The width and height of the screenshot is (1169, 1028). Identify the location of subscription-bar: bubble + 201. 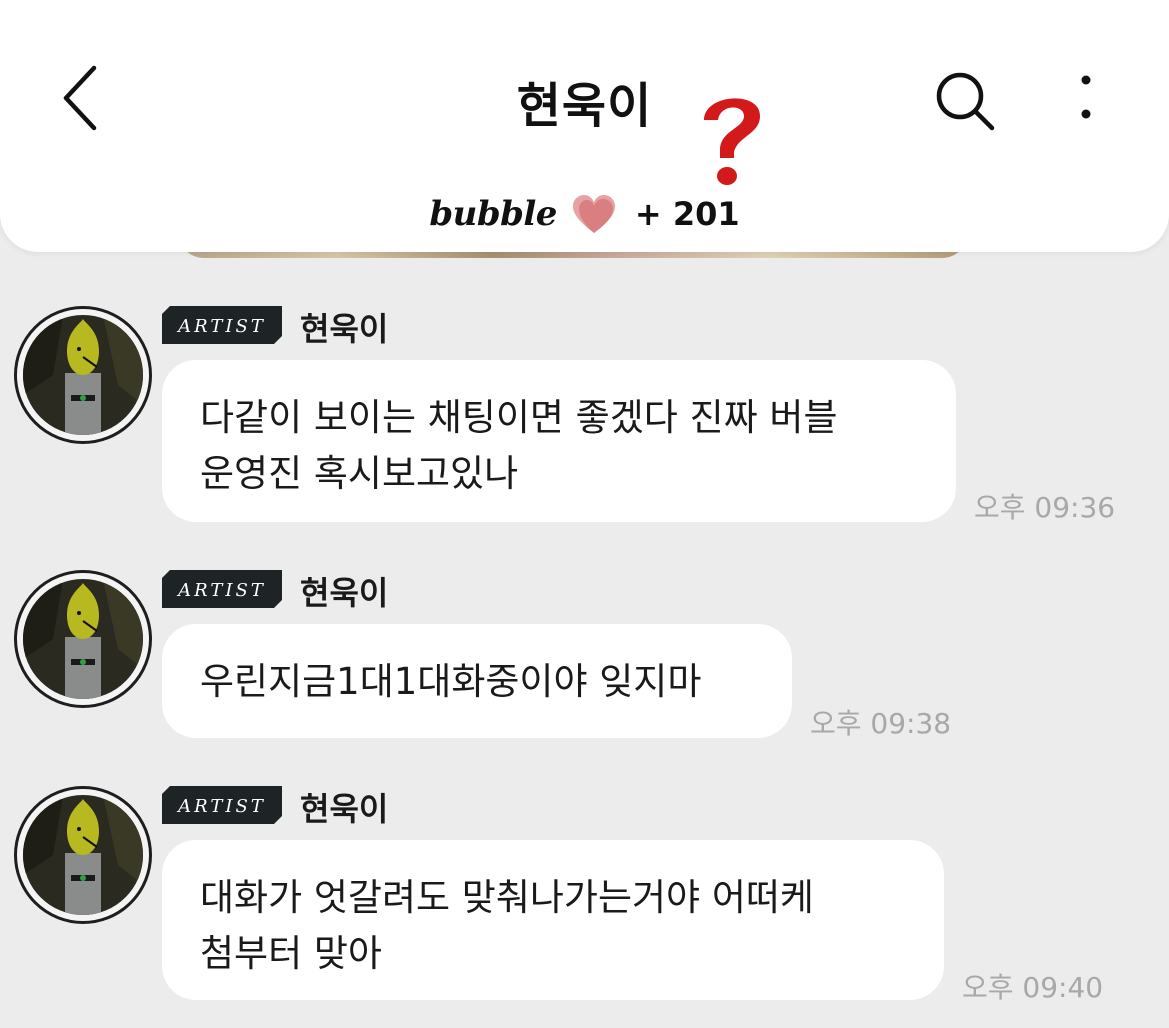
(584, 214).